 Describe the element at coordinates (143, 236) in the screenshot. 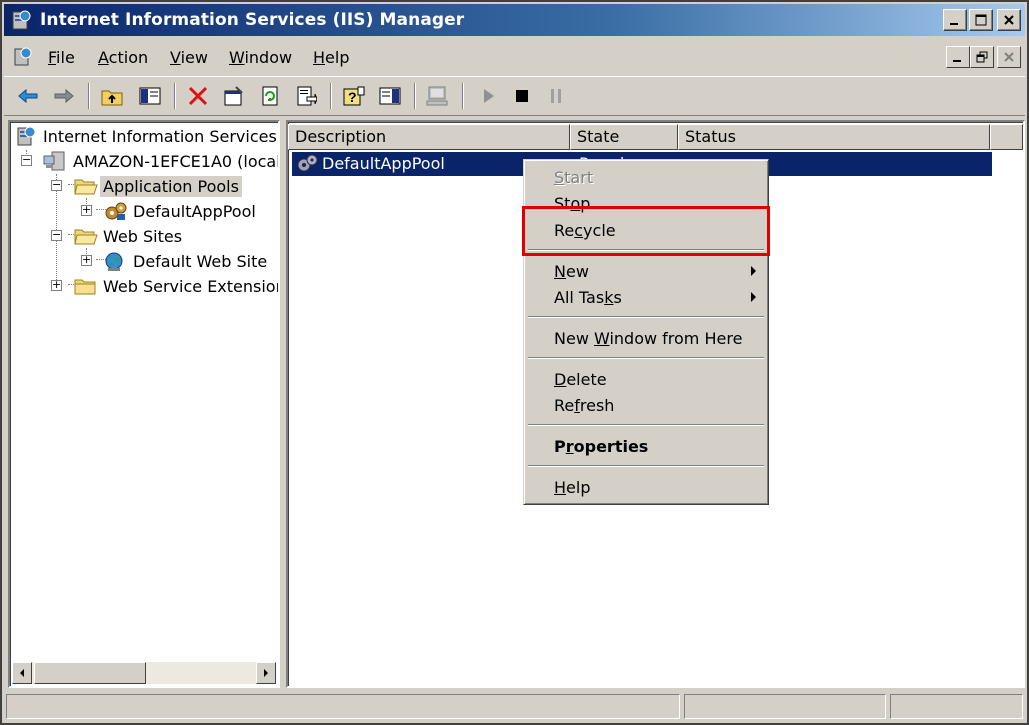

I see `tree-label-web-sites: Web Sites` at that location.